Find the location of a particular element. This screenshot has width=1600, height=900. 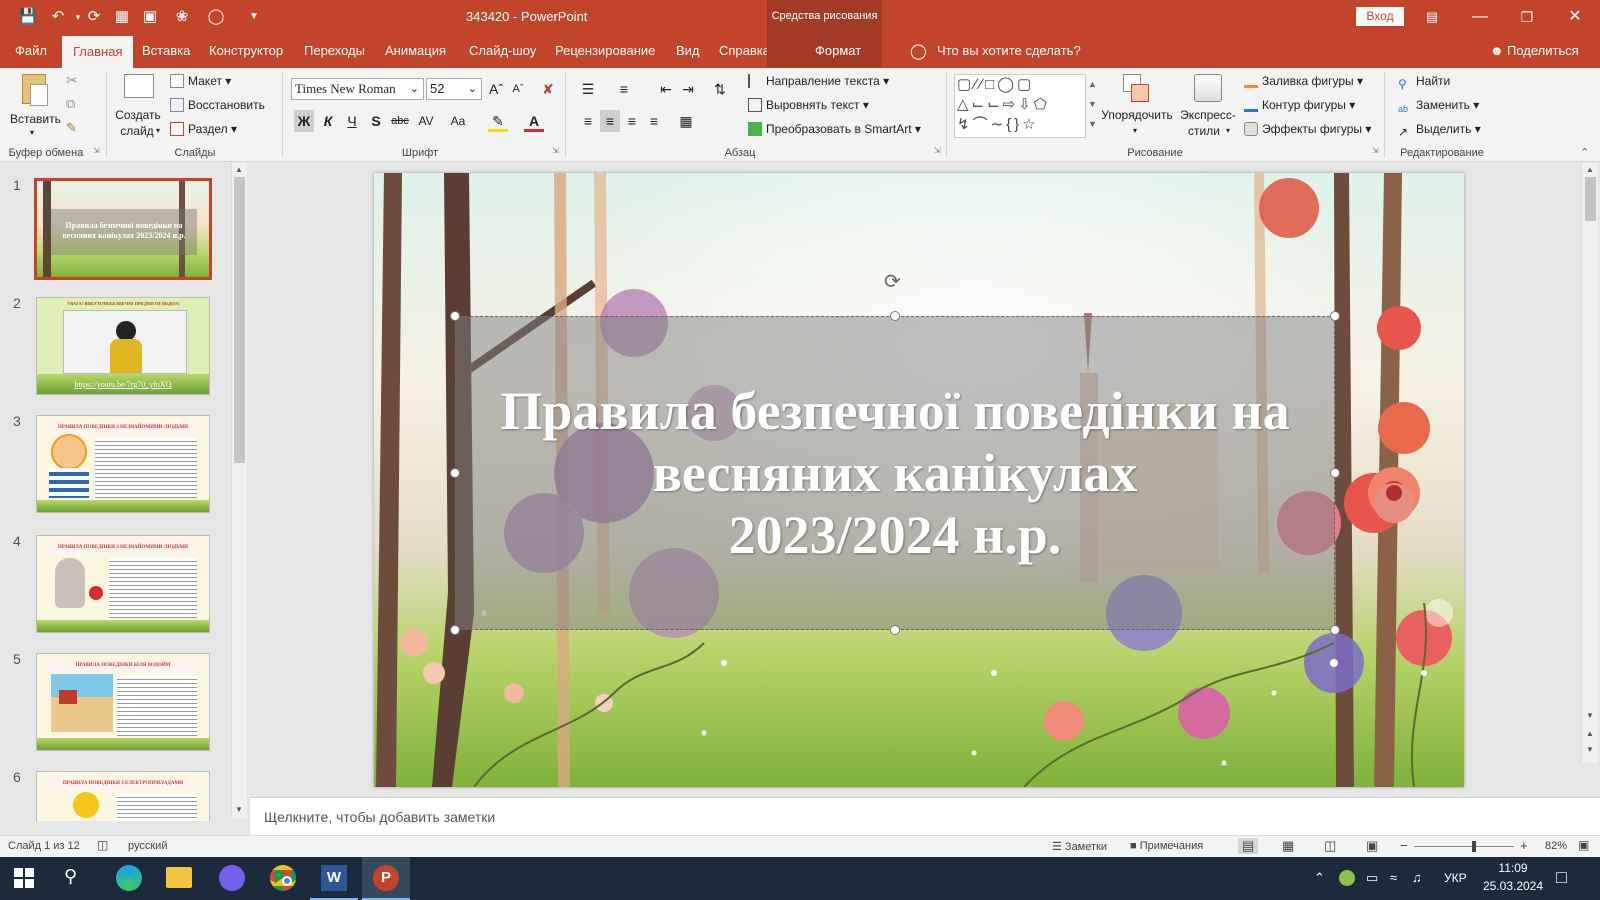

select-button: ↗ Выделить ▾ is located at coordinates (1439, 130).